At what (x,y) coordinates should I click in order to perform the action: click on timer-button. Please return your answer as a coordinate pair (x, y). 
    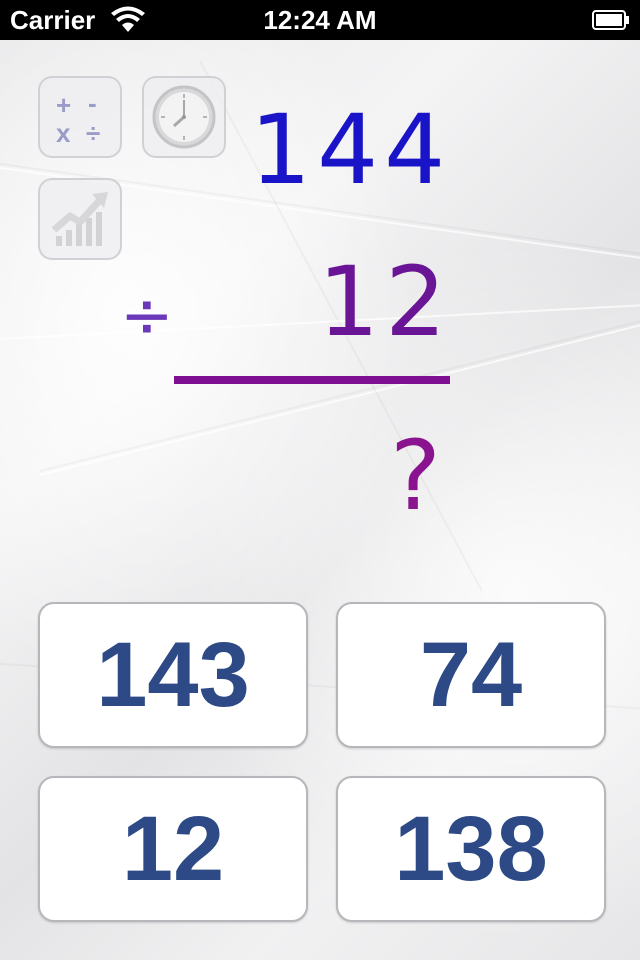
    Looking at the image, I should click on (184, 117).